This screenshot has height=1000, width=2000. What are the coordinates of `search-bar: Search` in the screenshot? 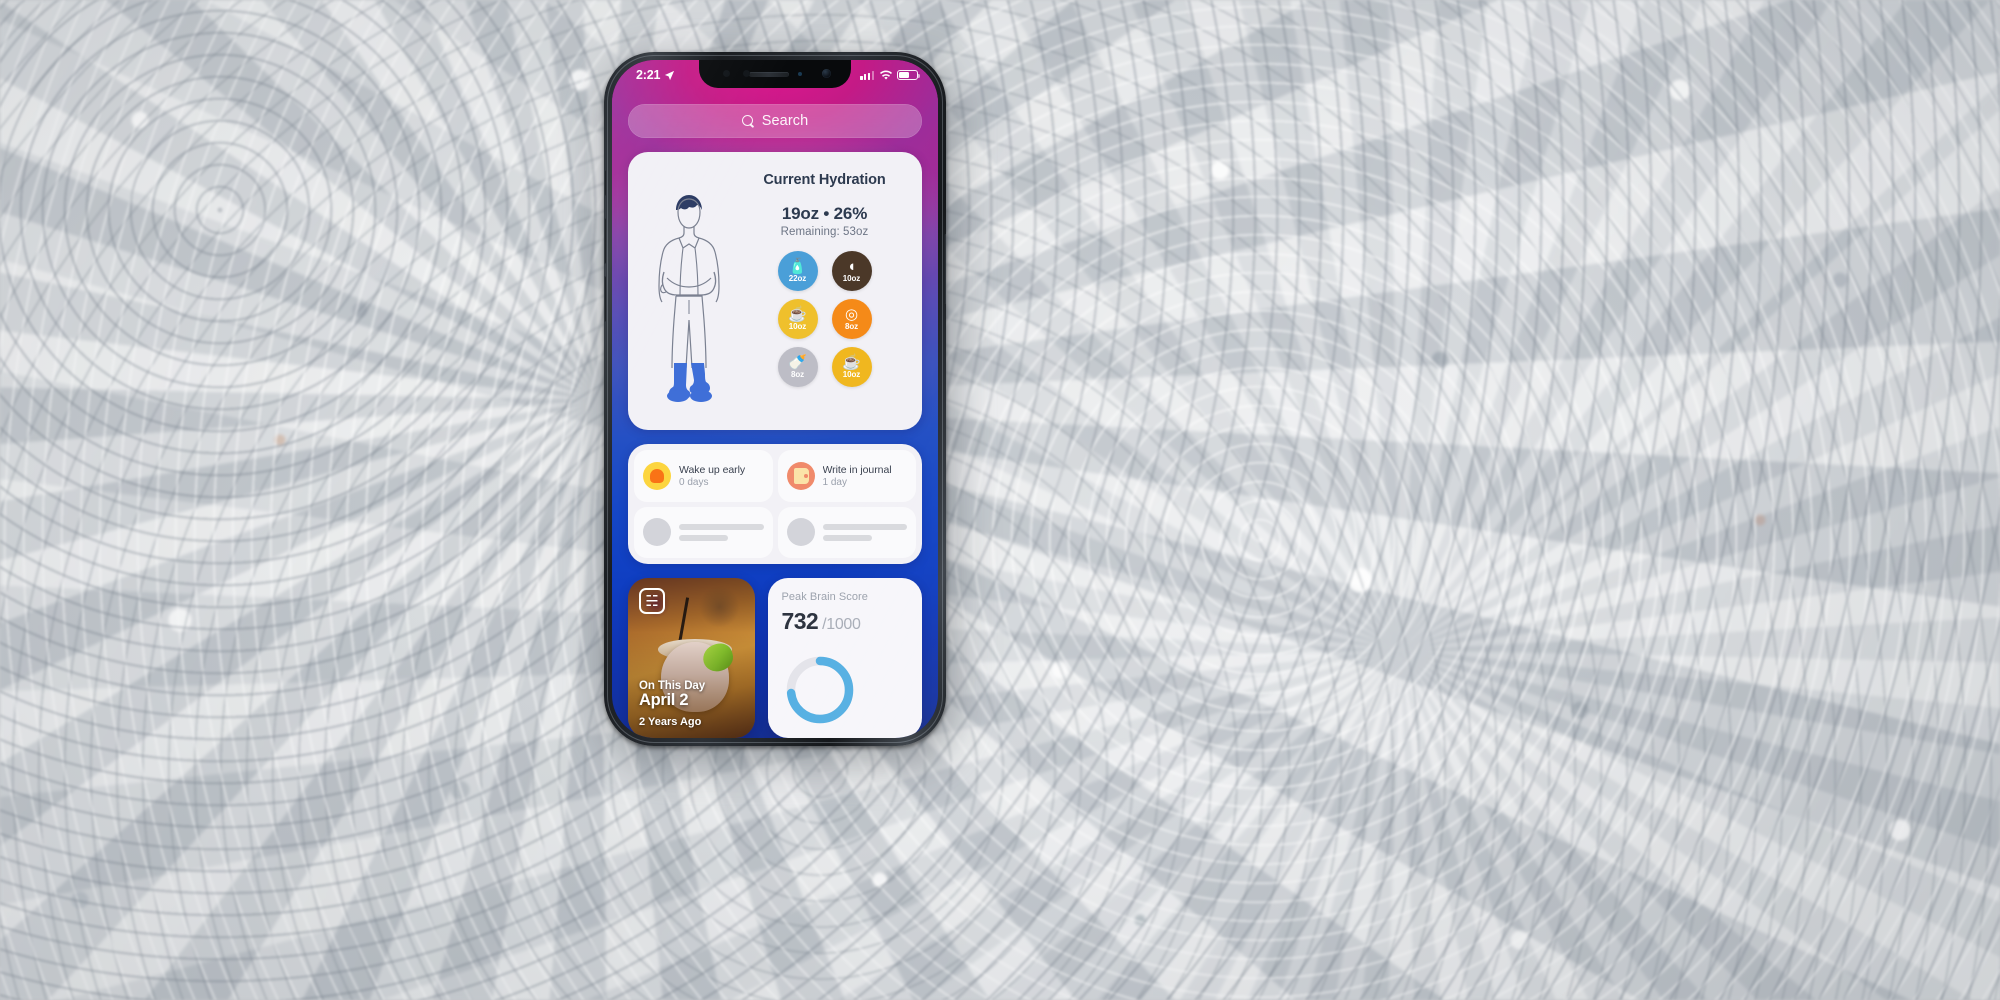 It's located at (775, 121).